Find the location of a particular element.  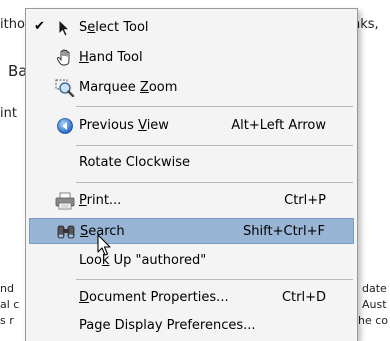

marquee-zoom-icon is located at coordinates (65, 88).